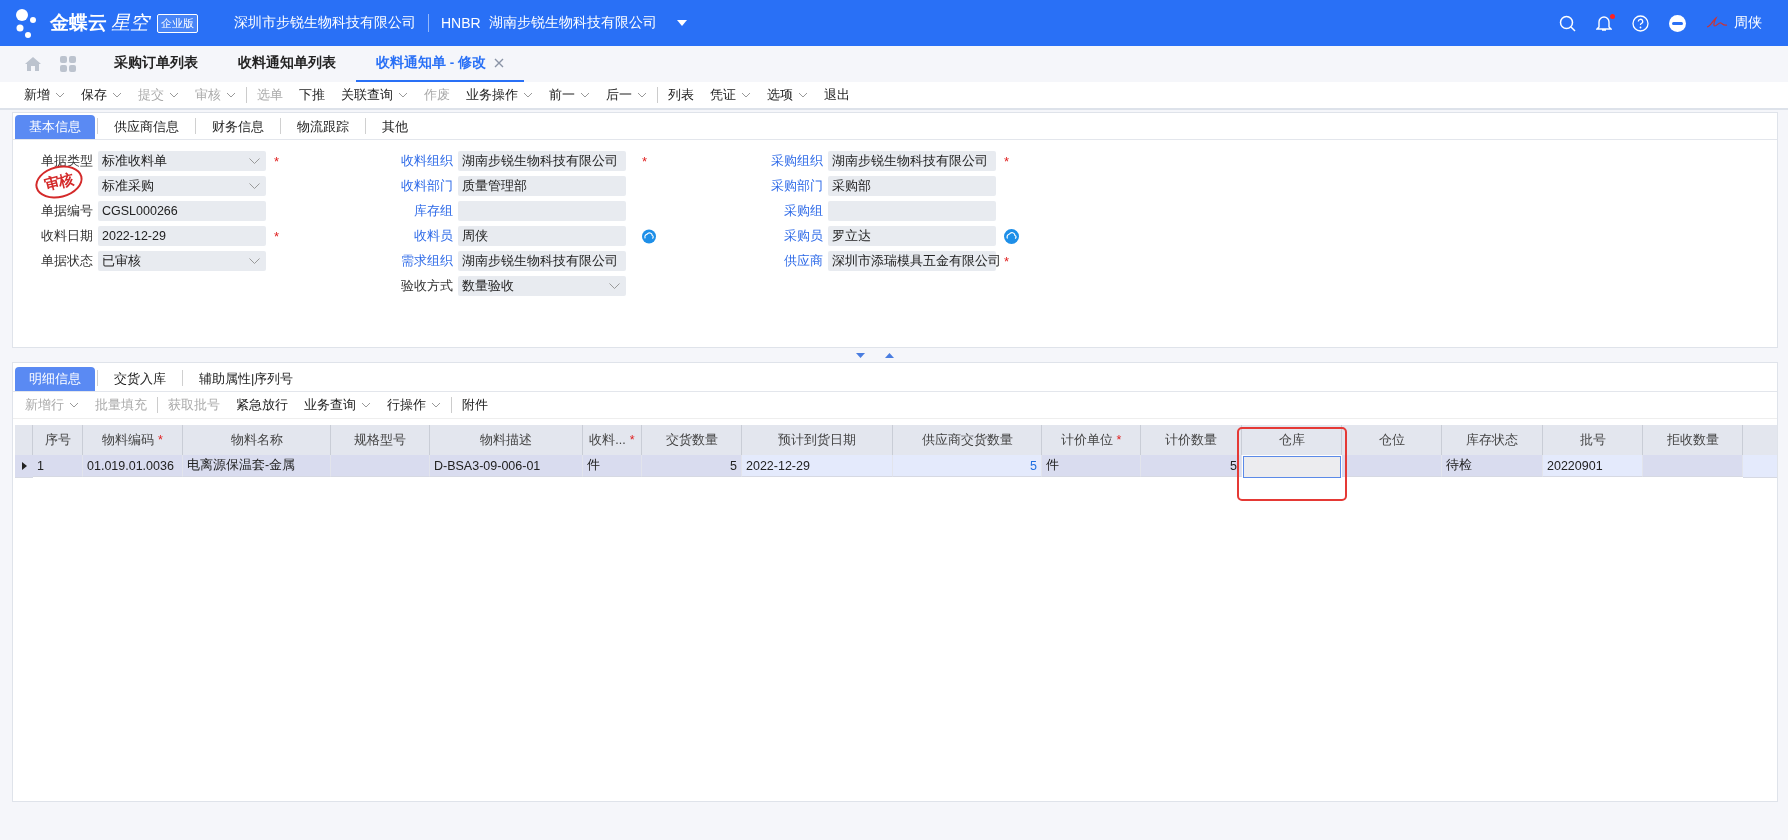  What do you see at coordinates (912, 186) in the screenshot?
I see `input-field: 采购部` at bounding box center [912, 186].